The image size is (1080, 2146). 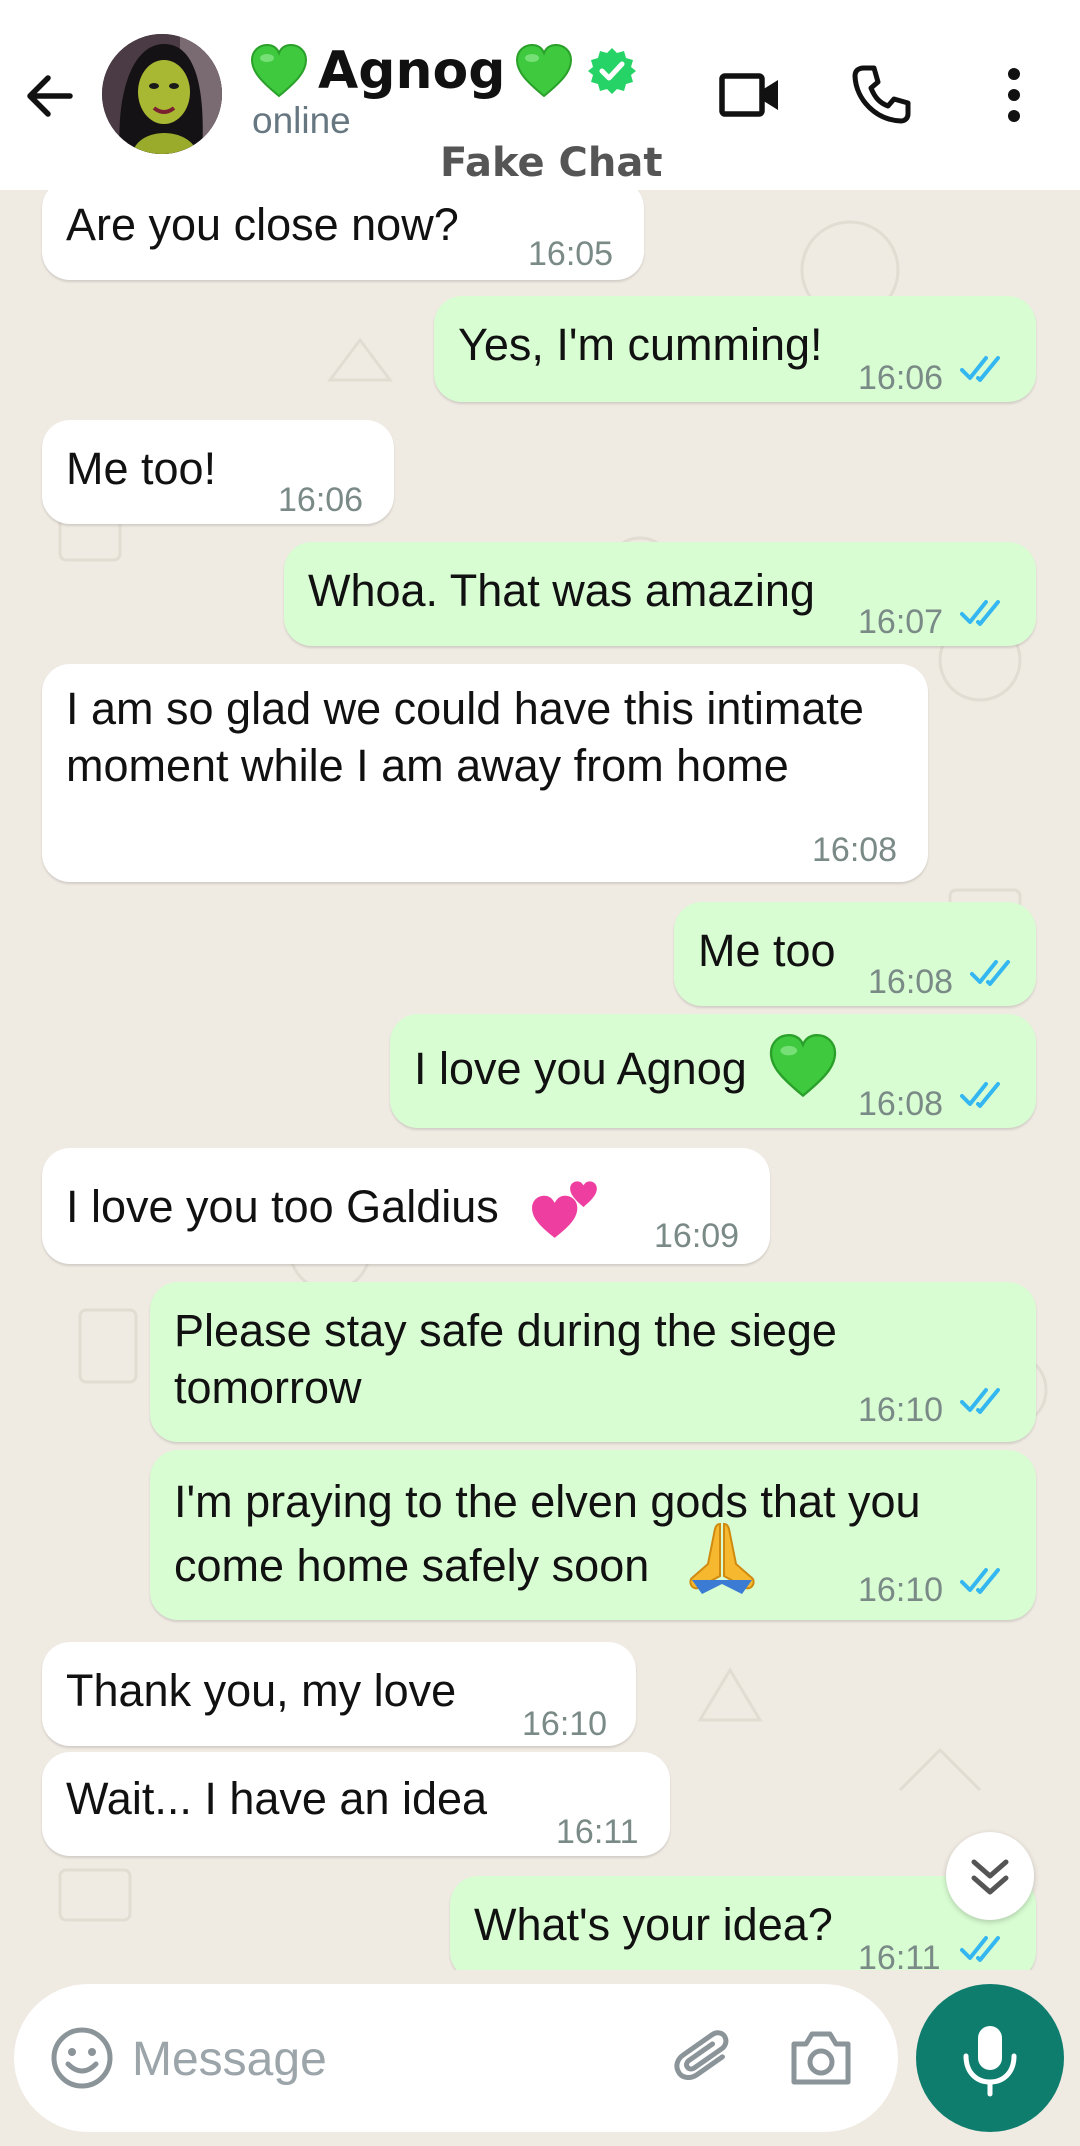 I want to click on message-bubble-incoming: Wait... I have an idea 16:11, so click(x=356, y=1804).